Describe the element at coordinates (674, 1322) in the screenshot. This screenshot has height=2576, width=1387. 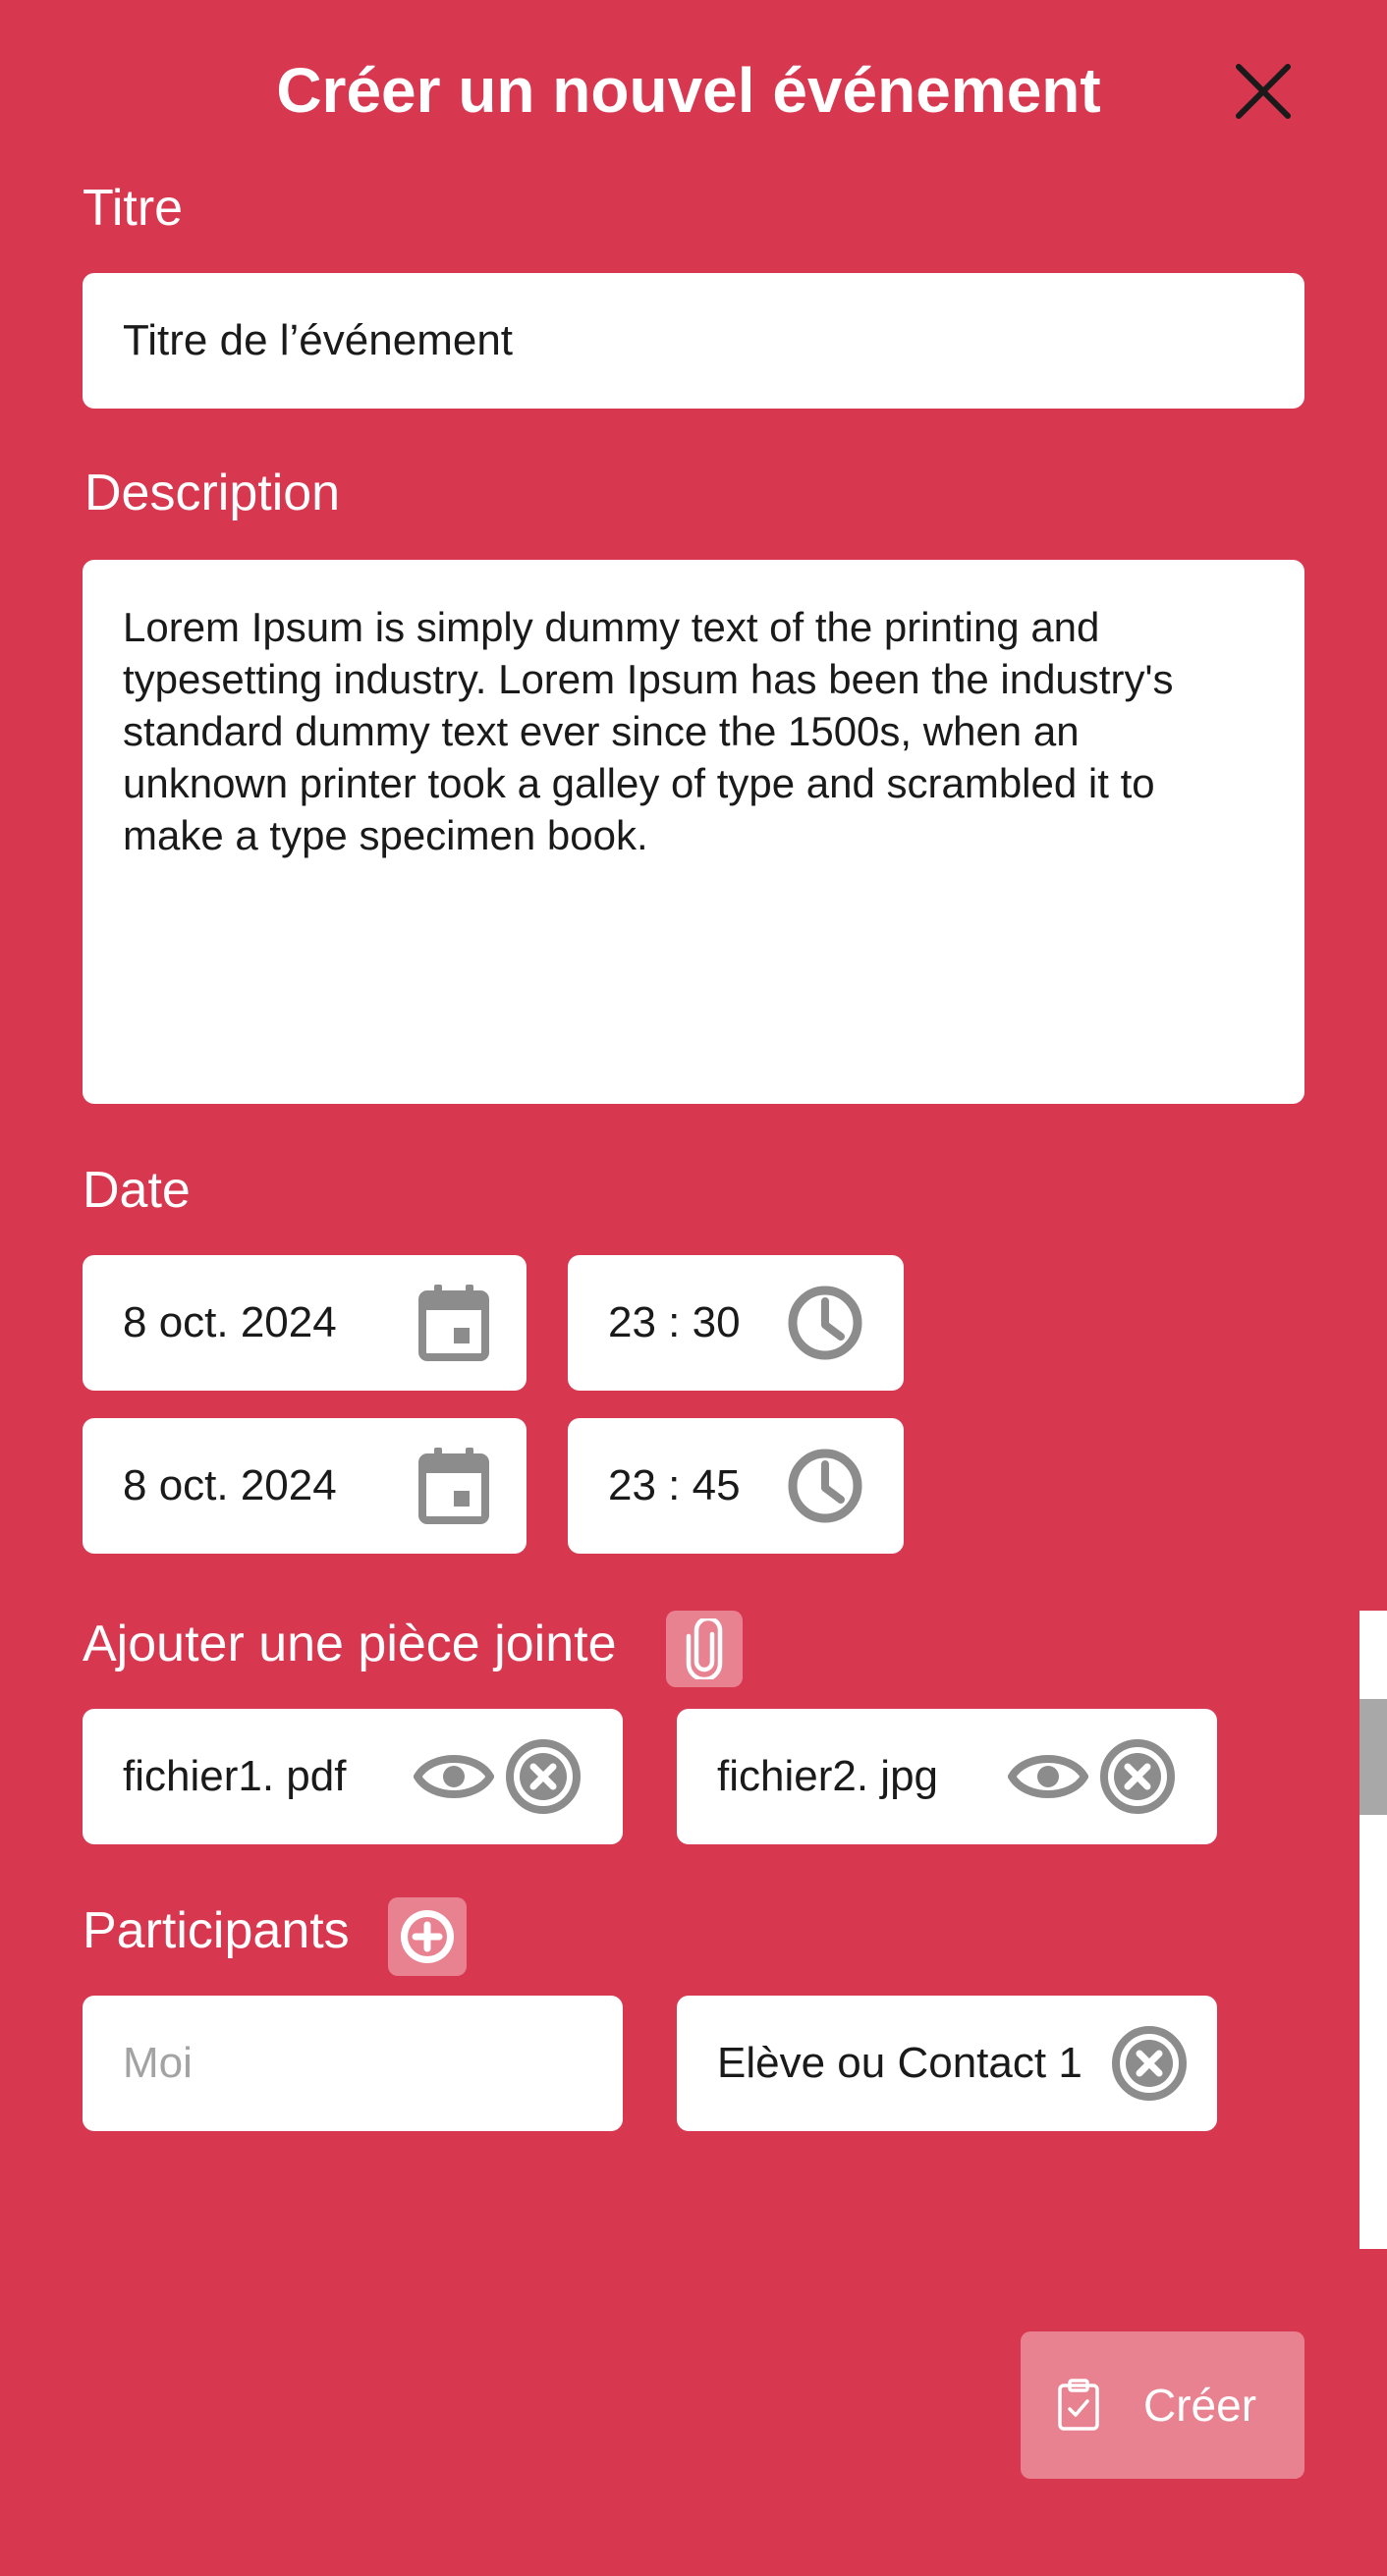
I see `start-time-value: 23 : 30` at that location.